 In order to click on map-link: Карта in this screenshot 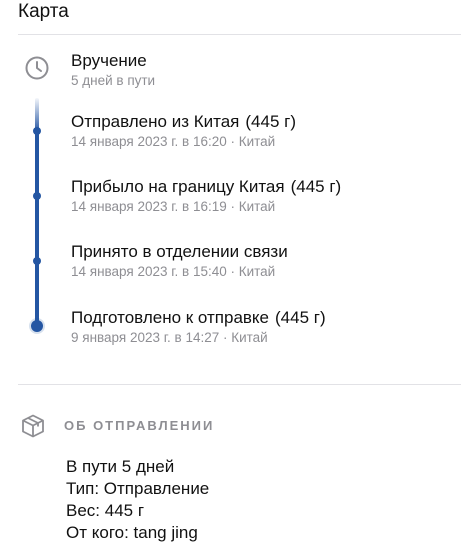, I will do `click(43, 12)`.